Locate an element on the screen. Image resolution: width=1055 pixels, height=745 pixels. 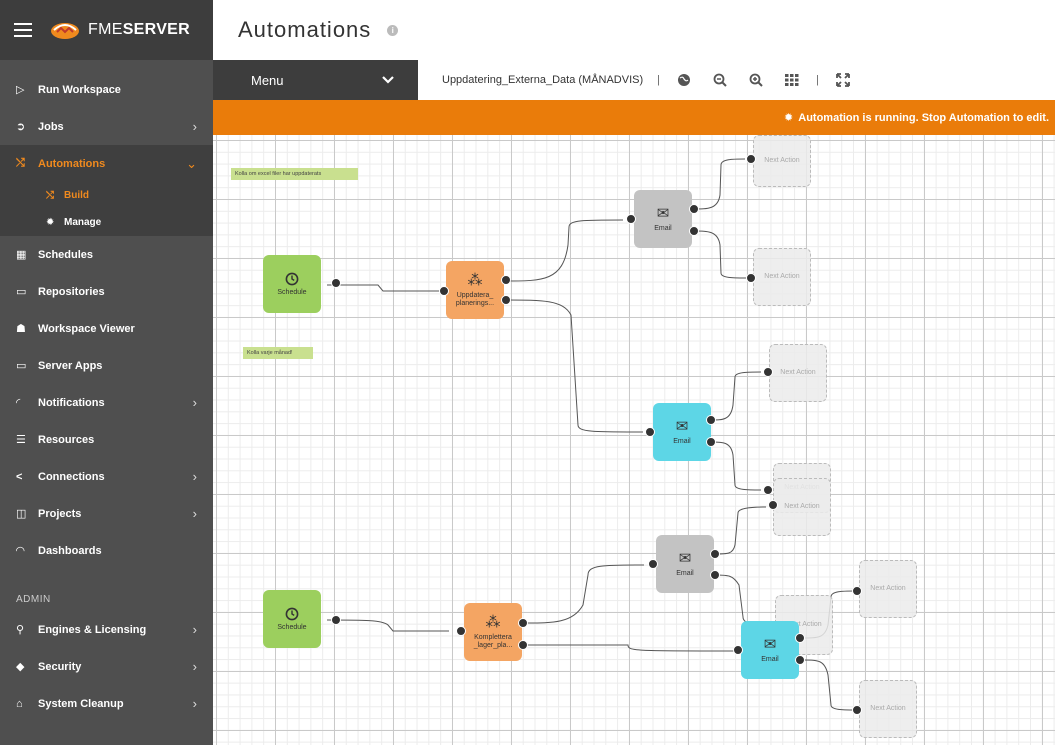
book-icon: ◫ is located at coordinates (21, 514).